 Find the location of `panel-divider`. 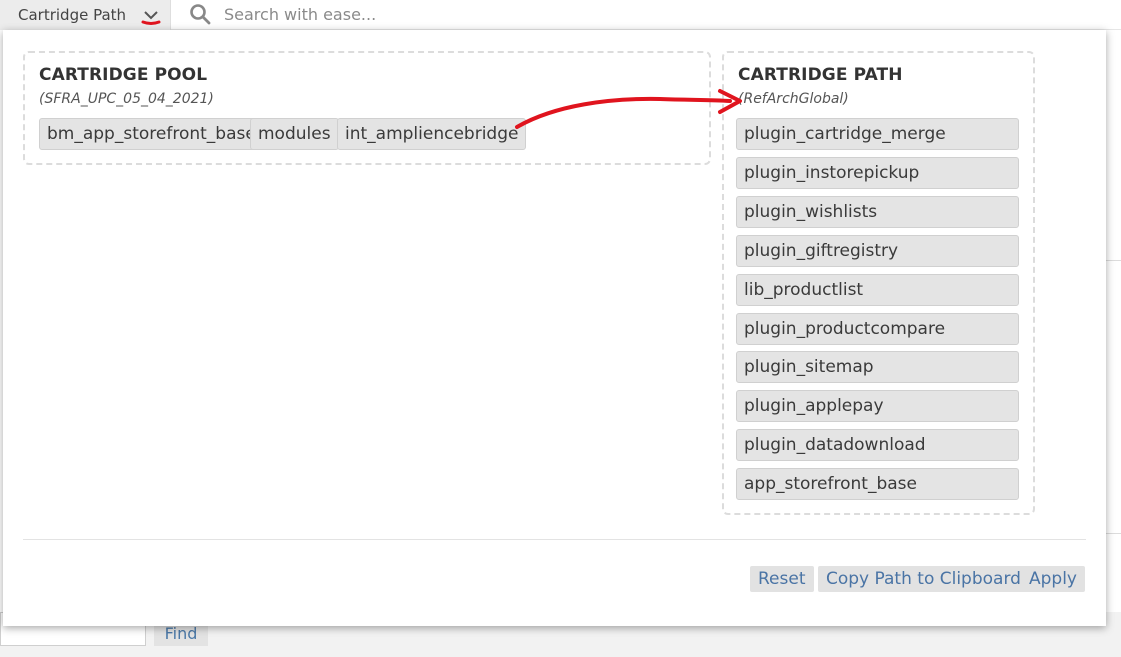

panel-divider is located at coordinates (554, 539).